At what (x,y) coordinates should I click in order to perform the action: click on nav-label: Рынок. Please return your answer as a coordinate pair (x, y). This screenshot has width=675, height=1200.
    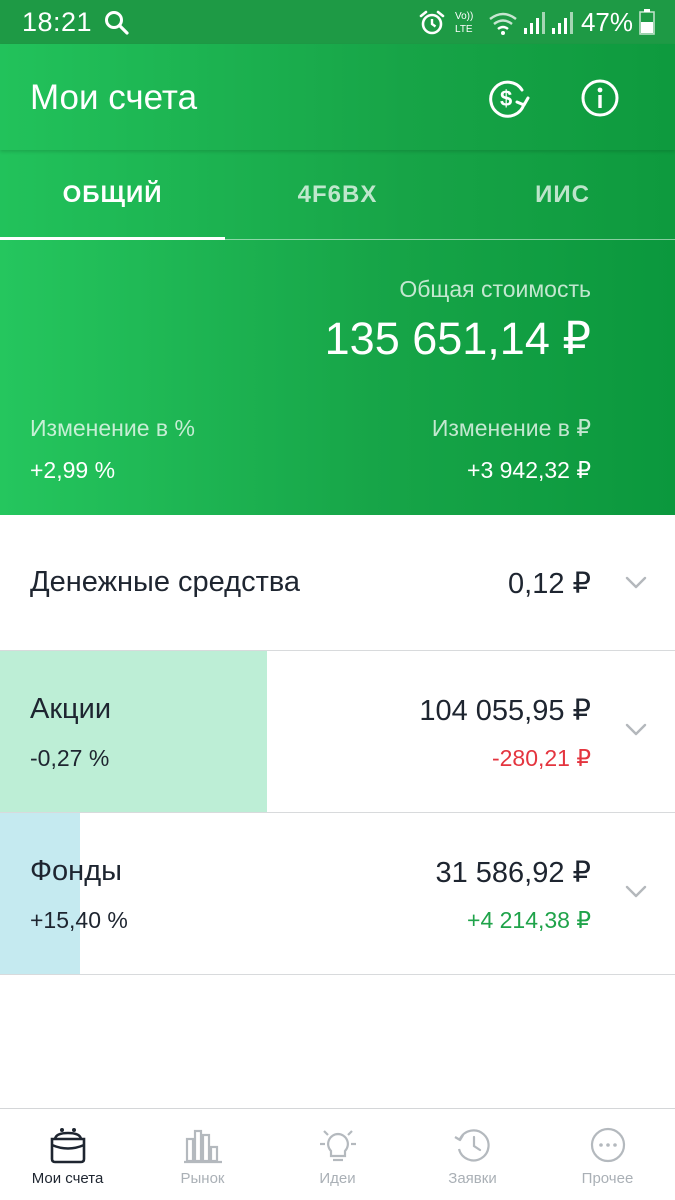
    Looking at the image, I should click on (202, 1178).